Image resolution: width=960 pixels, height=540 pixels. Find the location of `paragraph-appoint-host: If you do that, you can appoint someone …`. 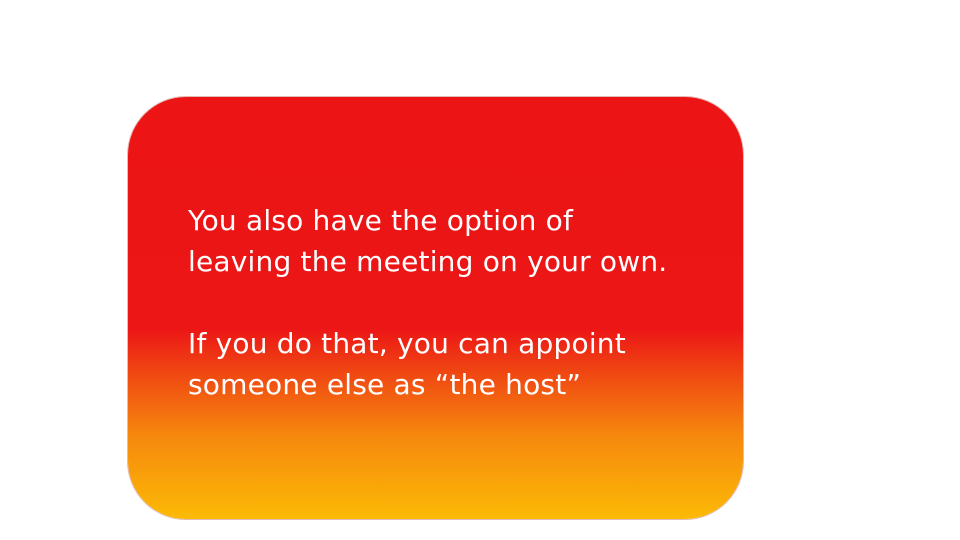

paragraph-appoint-host: If you do that, you can appoint someone … is located at coordinates (407, 364).